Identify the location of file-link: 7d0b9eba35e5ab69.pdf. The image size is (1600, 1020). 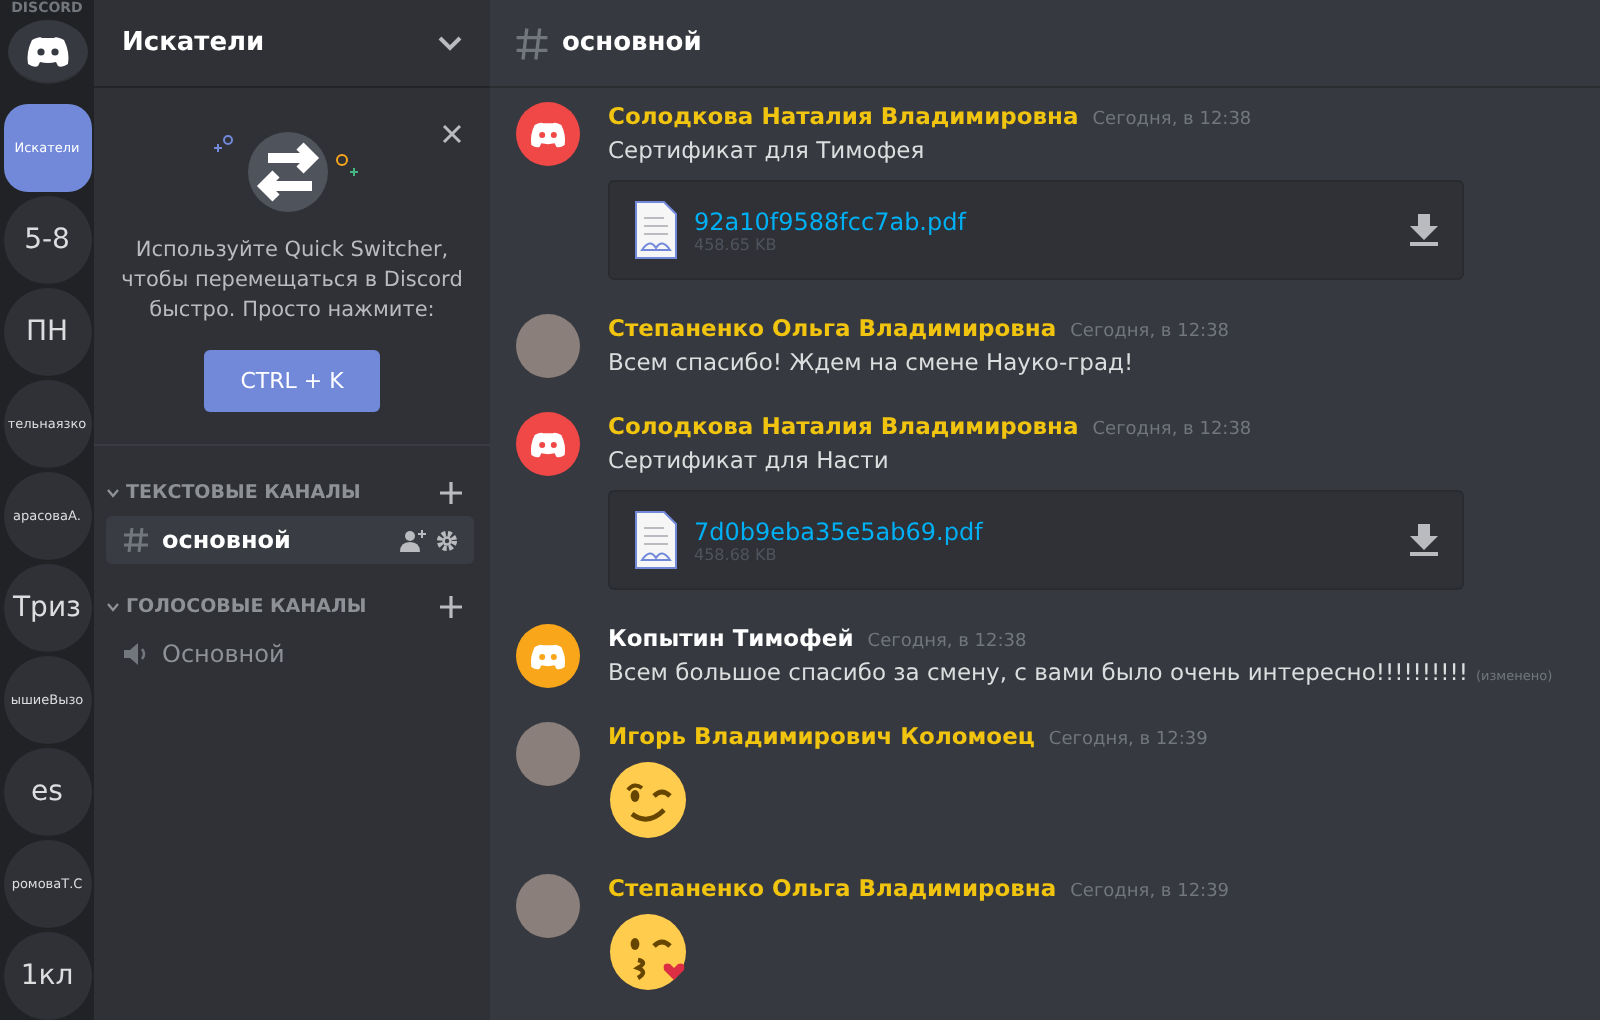
(1044, 531).